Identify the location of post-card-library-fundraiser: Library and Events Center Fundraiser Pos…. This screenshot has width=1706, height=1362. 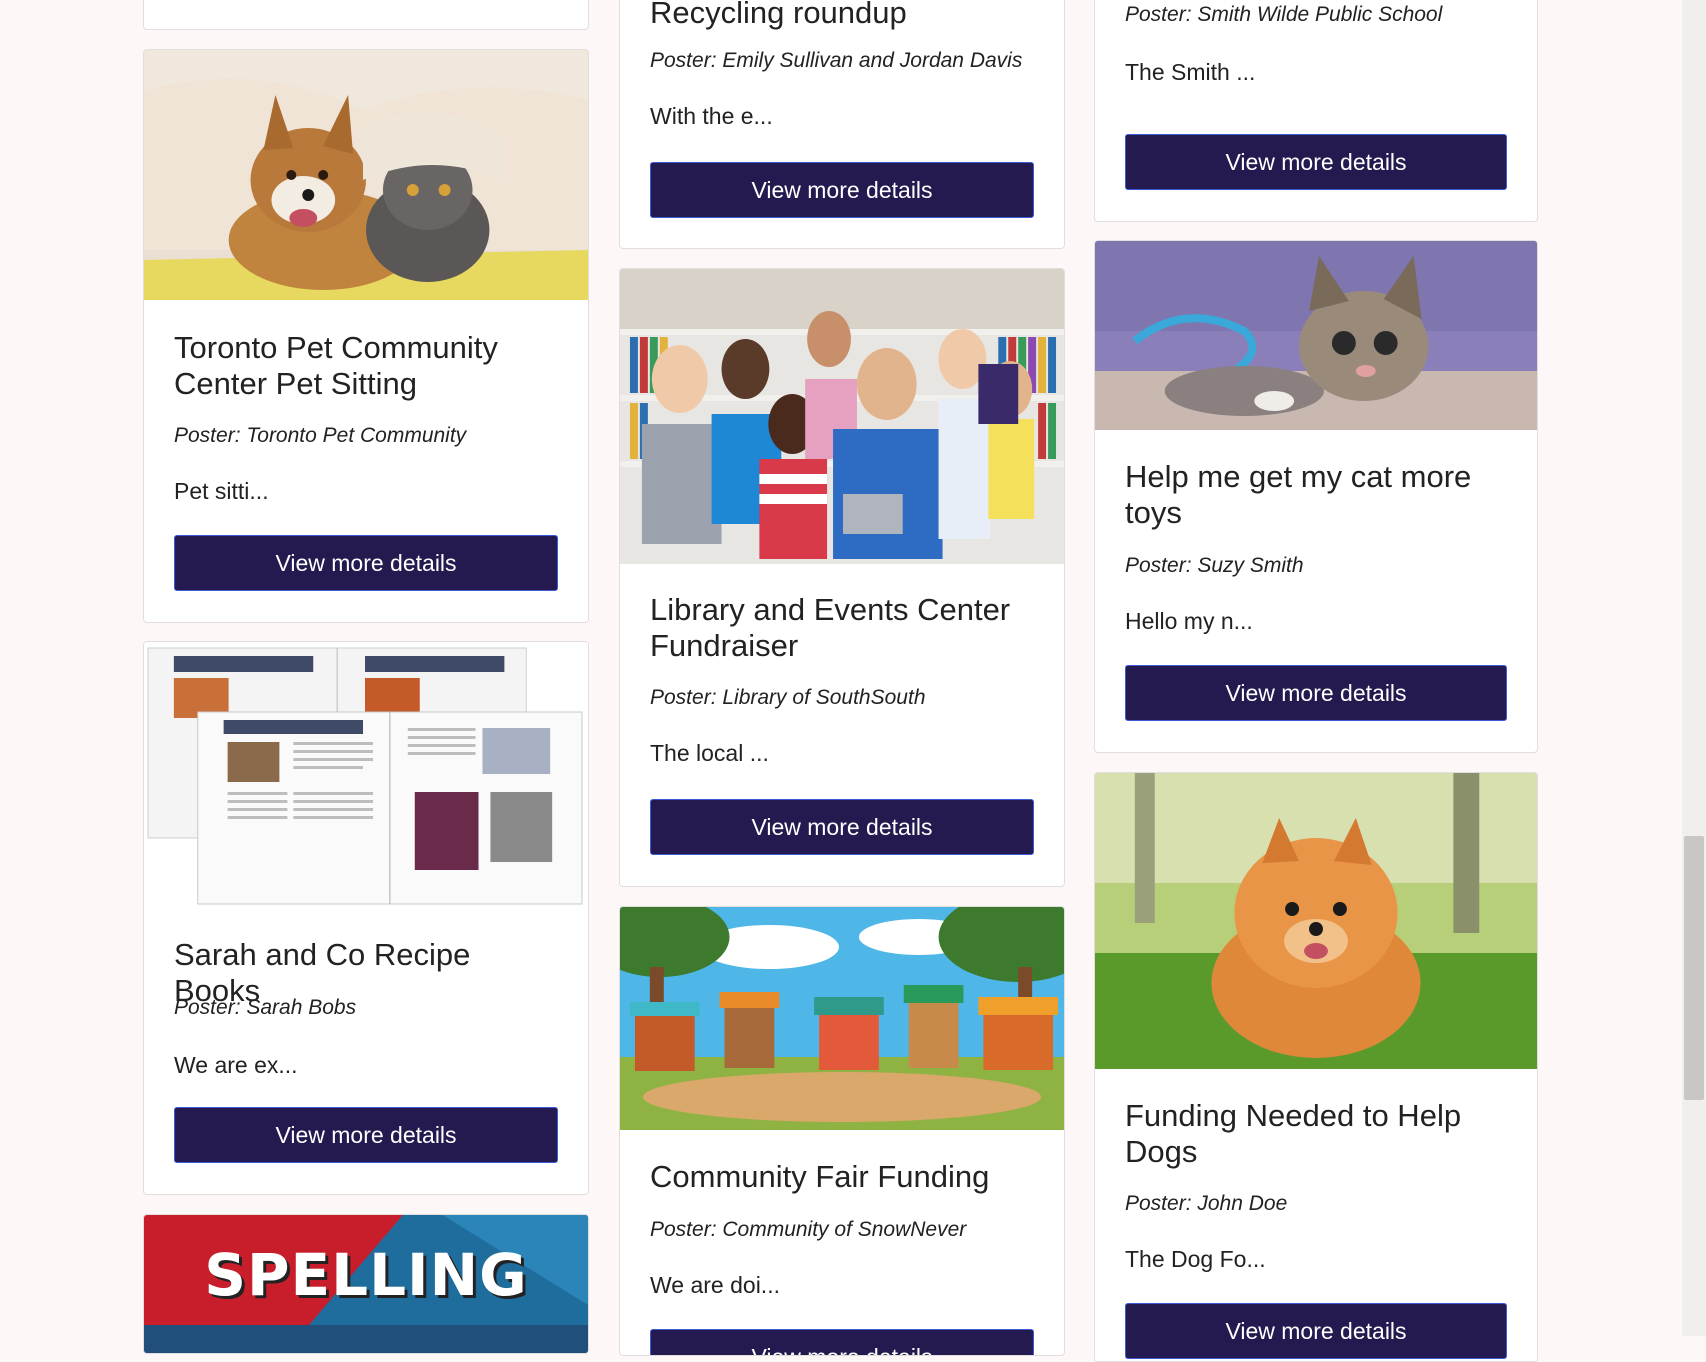
(842, 577).